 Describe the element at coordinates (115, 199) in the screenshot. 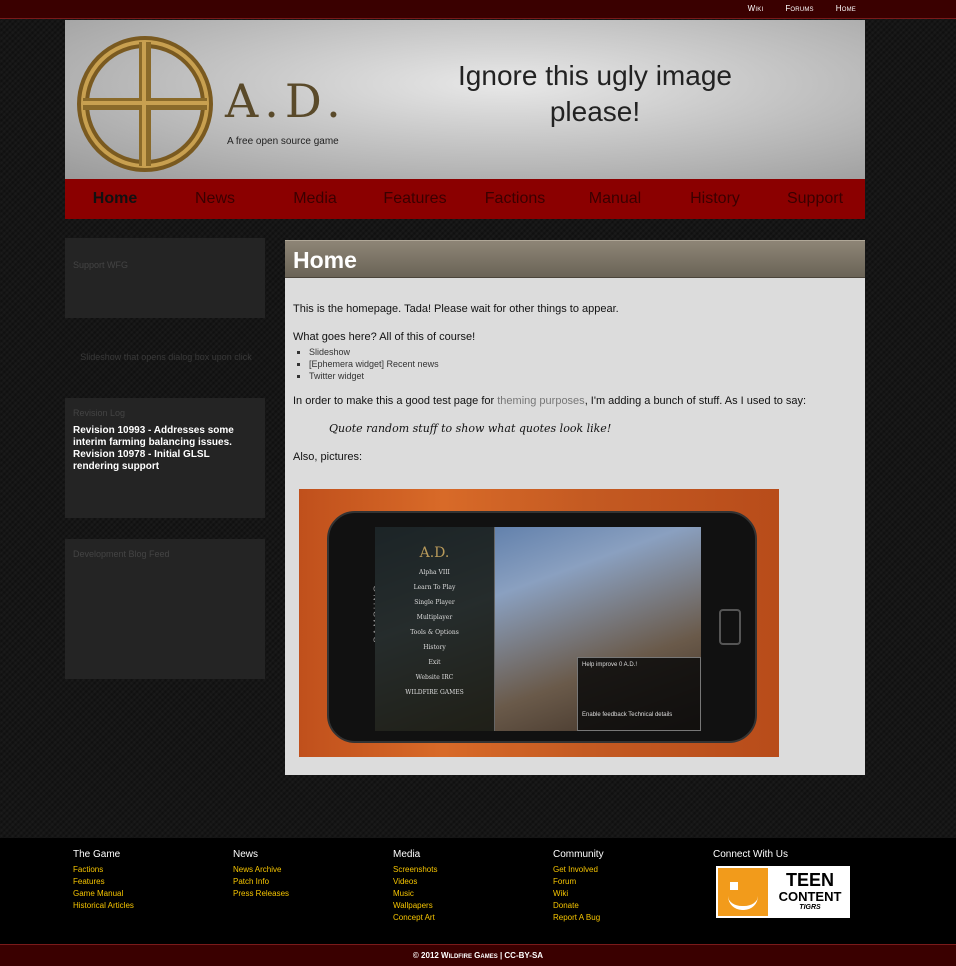

I see `nav-home: Home` at that location.